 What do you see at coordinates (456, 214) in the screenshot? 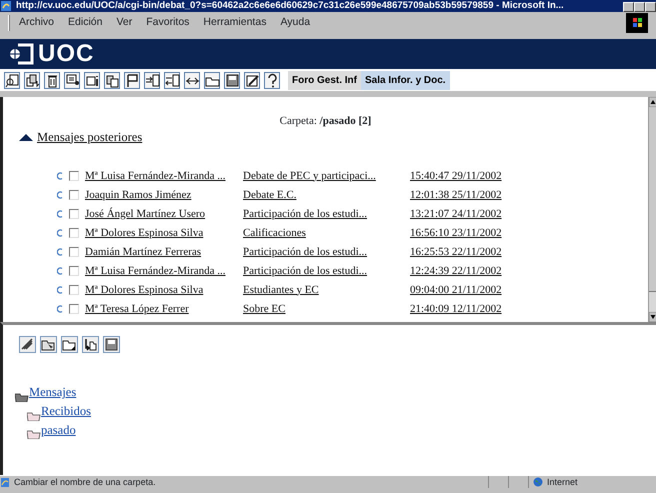
I see `date-link: 13:21:07 24/11/2002` at bounding box center [456, 214].